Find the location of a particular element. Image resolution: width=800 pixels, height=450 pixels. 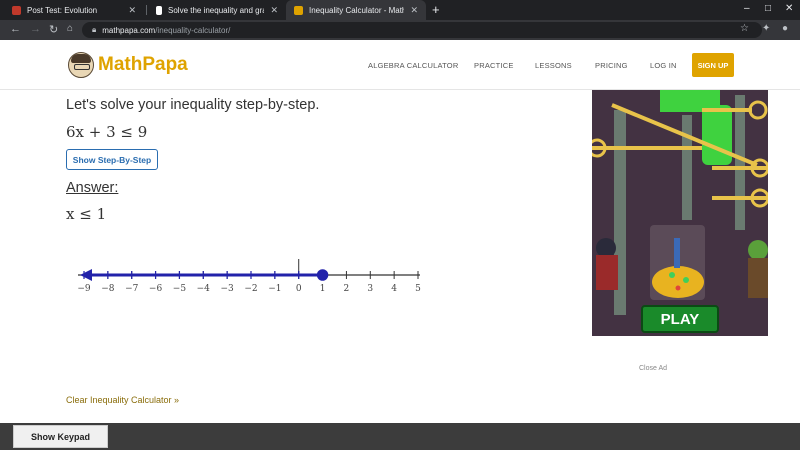

mathpapa-mascot-icon is located at coordinates (81, 65).